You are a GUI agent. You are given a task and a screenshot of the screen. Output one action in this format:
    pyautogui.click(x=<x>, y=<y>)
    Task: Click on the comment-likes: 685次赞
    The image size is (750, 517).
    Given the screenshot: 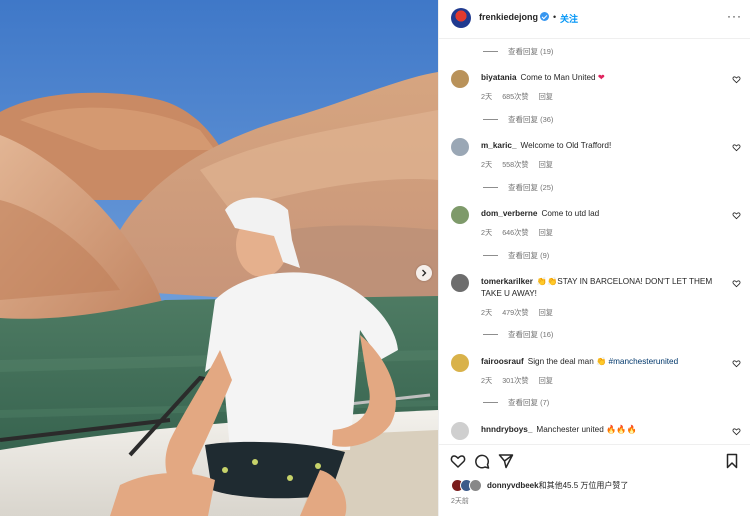 What is the action you would take?
    pyautogui.click(x=515, y=97)
    